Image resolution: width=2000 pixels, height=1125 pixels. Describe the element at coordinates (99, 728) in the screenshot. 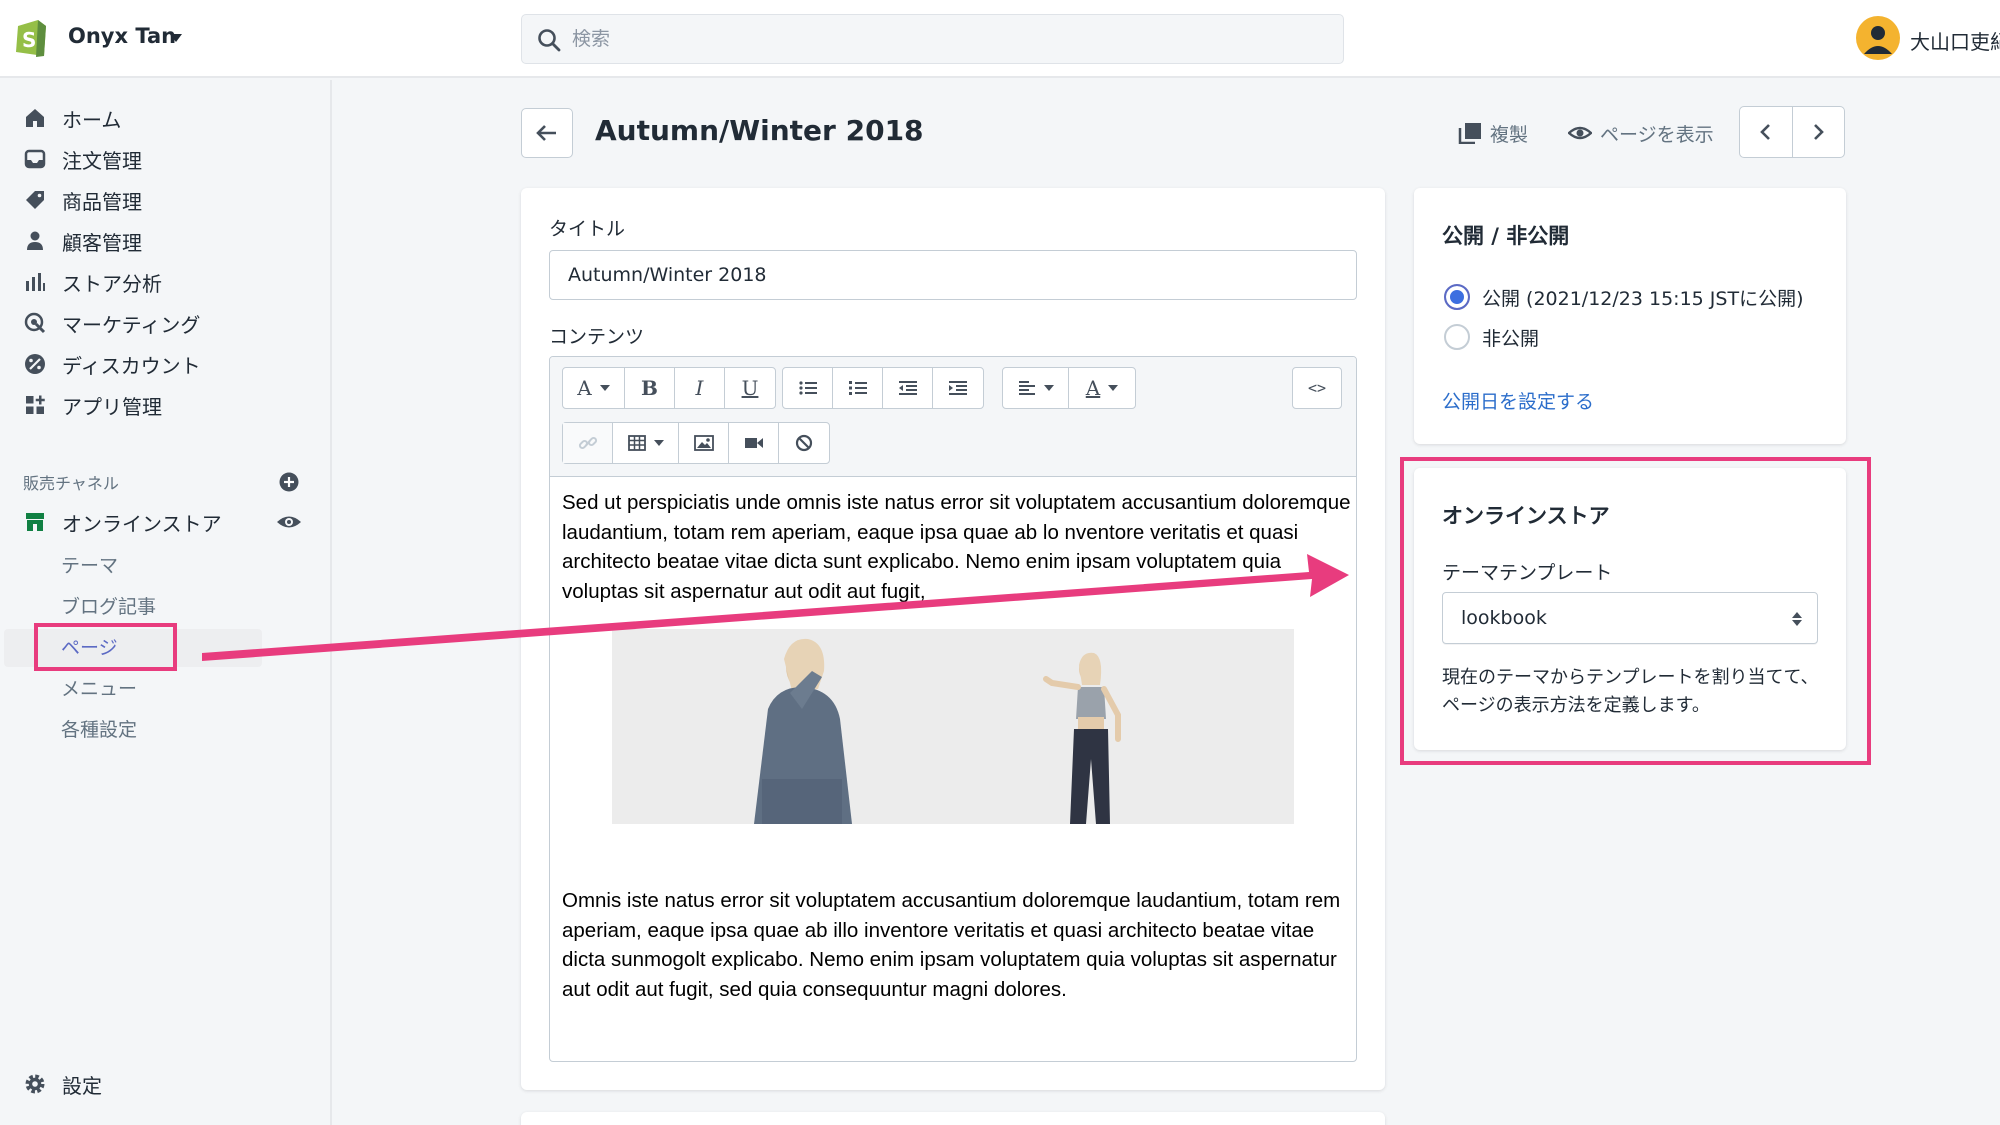

I see `sidebar-subitem-preferences: 各種設定` at that location.